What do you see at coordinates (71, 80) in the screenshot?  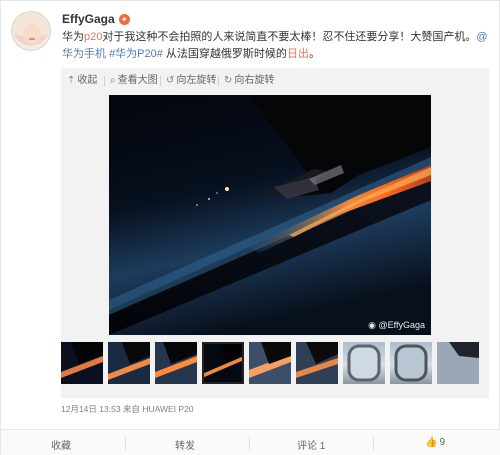 I see `collapse-icon: ⇡` at bounding box center [71, 80].